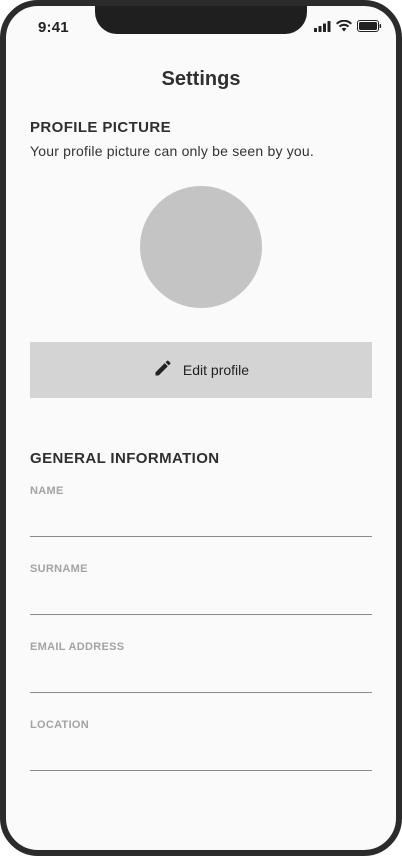 This screenshot has width=402, height=856. Describe the element at coordinates (201, 753) in the screenshot. I see `location-input` at that location.